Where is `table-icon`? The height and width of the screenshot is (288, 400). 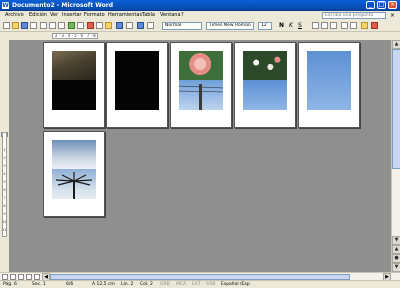 table-icon is located at coordinates (140, 25).